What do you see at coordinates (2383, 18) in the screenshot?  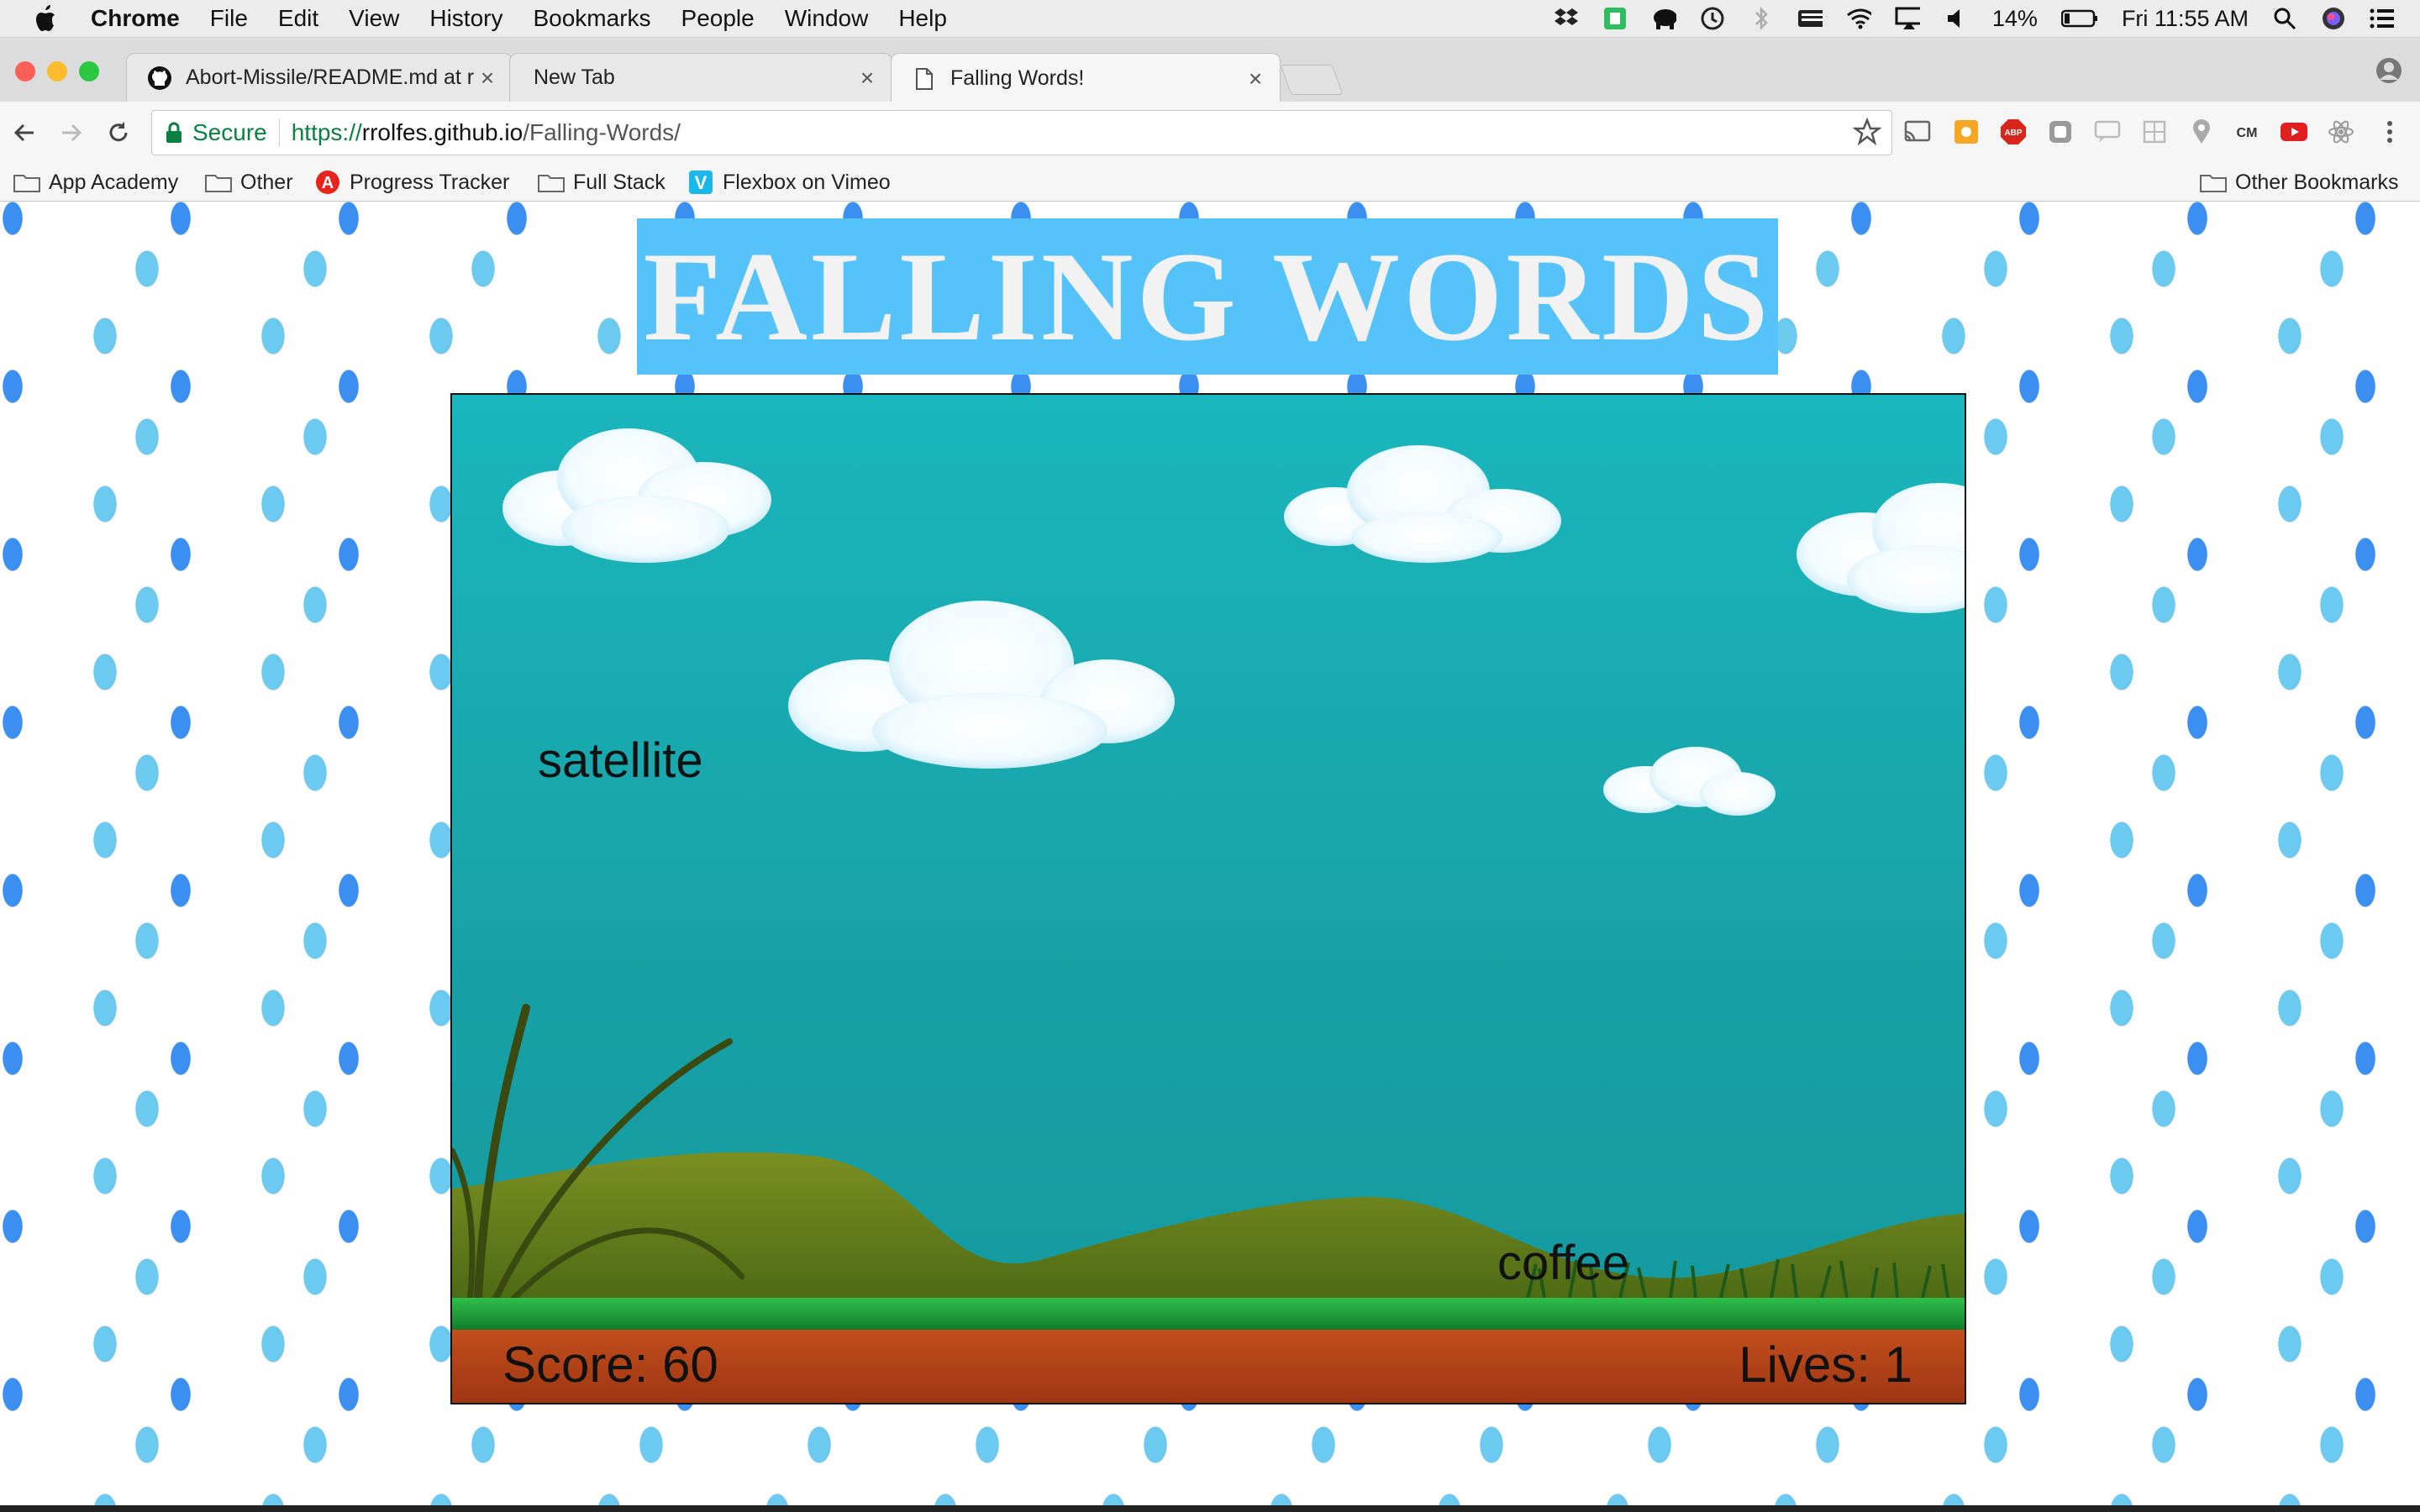 I see `notification-center-icon` at bounding box center [2383, 18].